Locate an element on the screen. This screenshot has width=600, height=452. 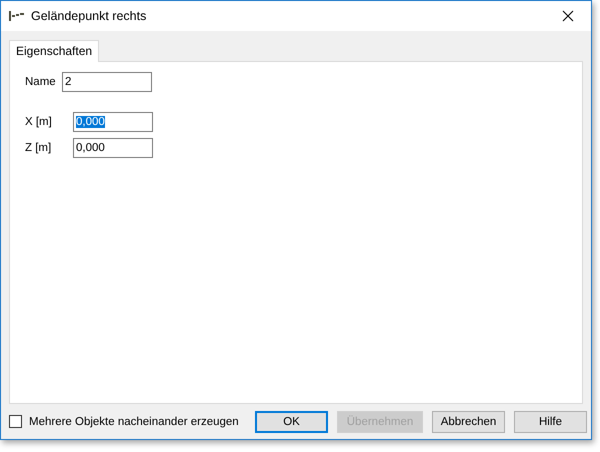
dialog-button: OK is located at coordinates (291, 421).